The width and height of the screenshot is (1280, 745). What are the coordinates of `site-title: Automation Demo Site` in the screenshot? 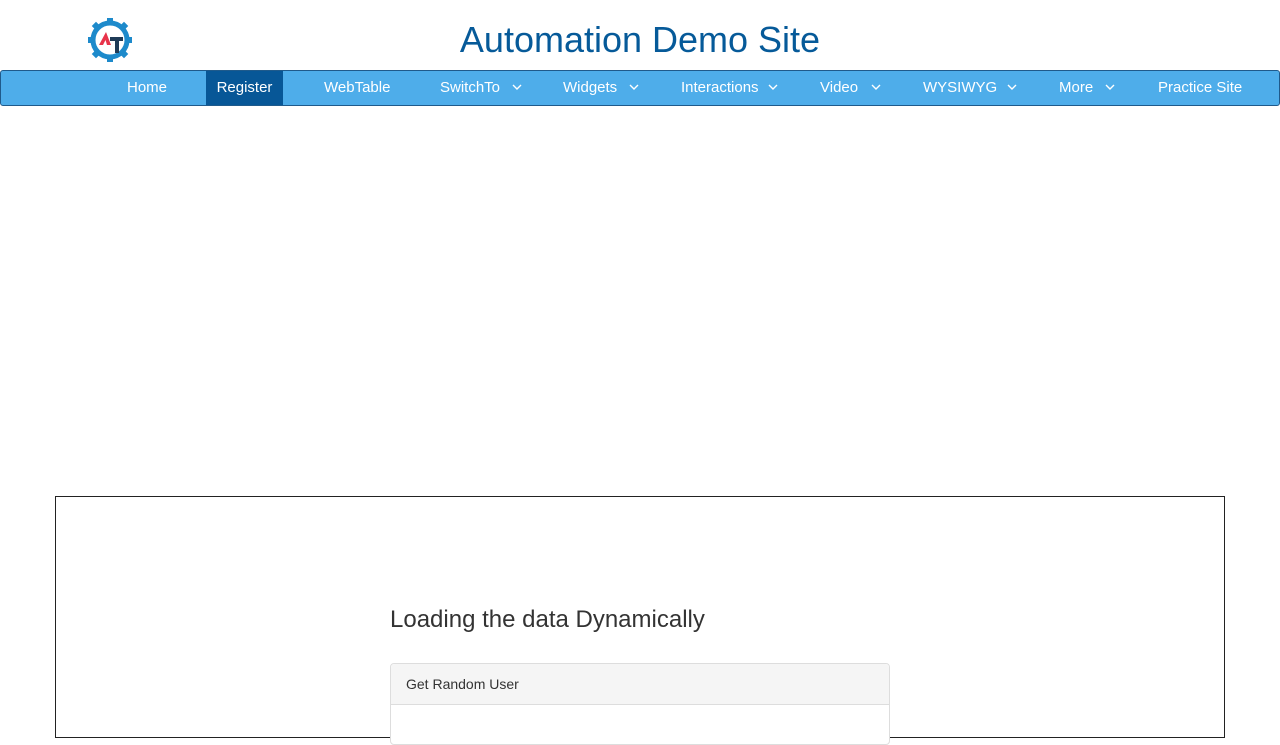 It's located at (640, 39).